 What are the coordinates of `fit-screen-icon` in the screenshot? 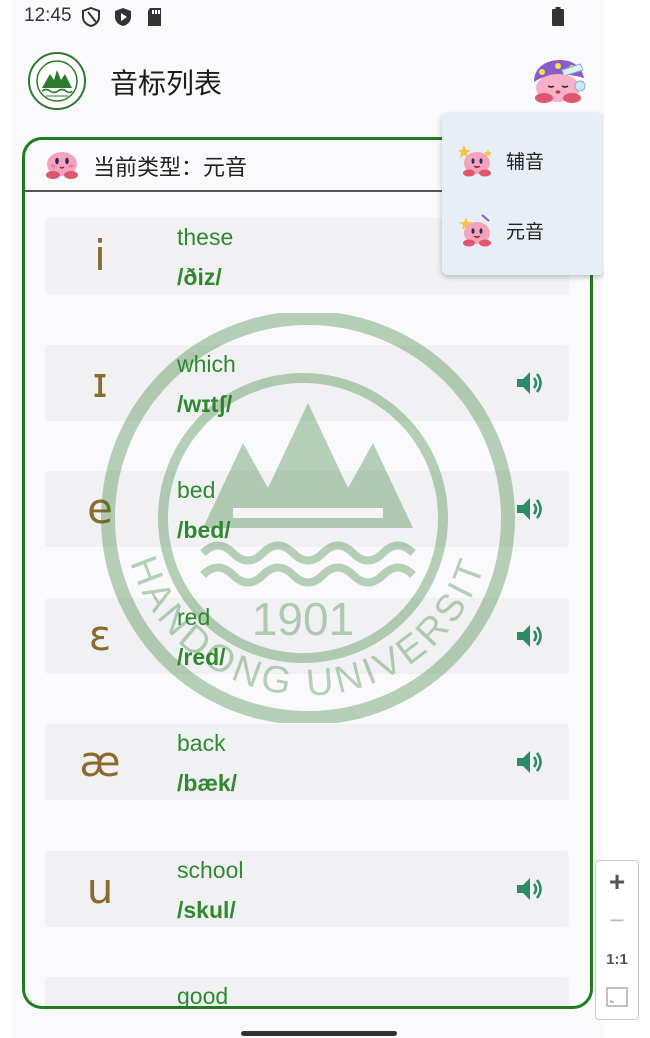 It's located at (617, 997).